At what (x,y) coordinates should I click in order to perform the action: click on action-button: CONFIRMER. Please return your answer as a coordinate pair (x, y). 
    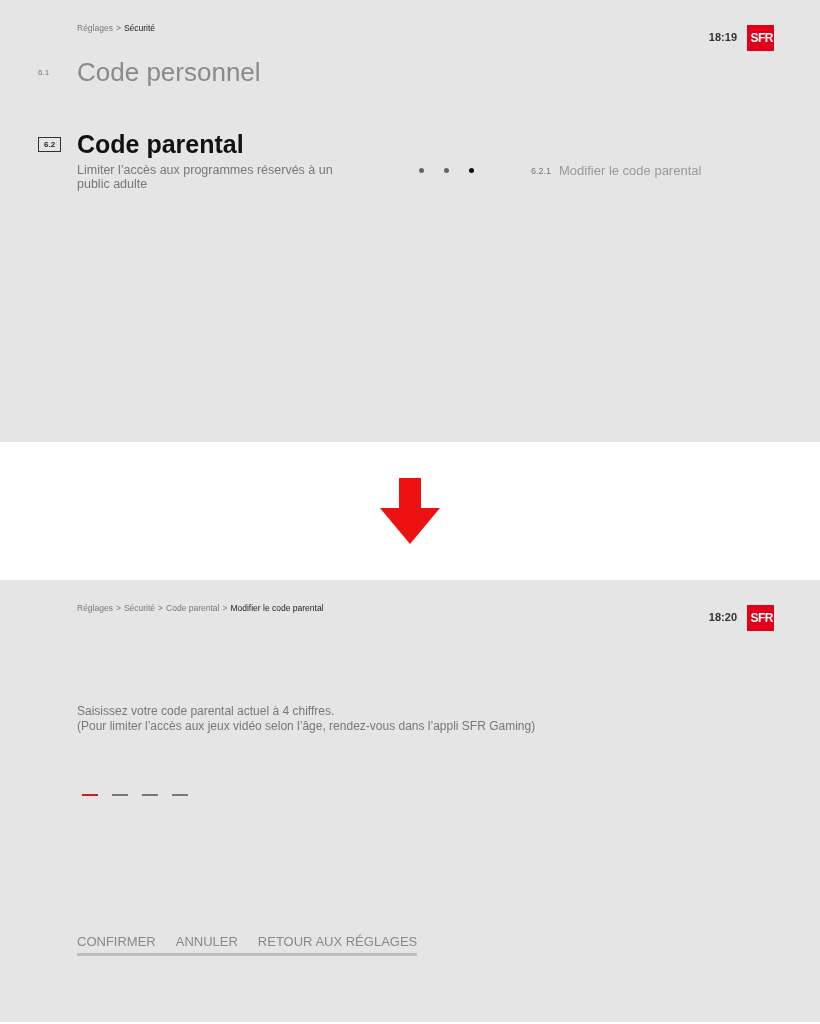
    Looking at the image, I should click on (116, 941).